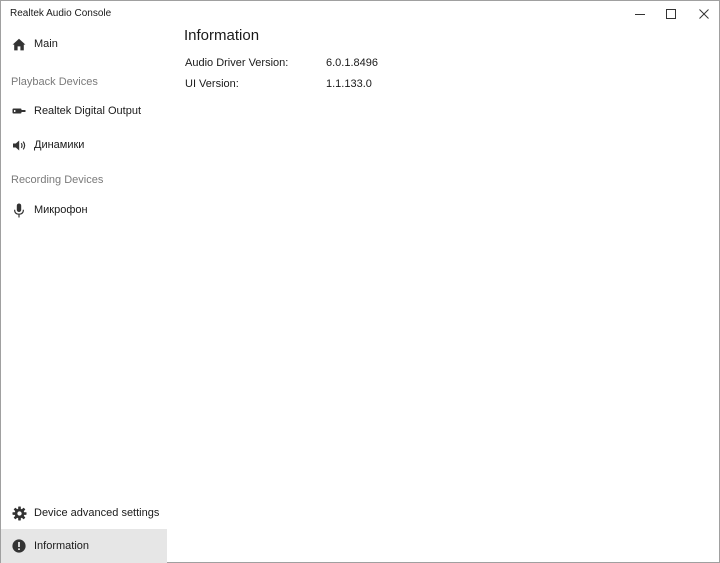 The image size is (720, 563). Describe the element at coordinates (61, 13) in the screenshot. I see `app-title: Realtek Audio Console` at that location.